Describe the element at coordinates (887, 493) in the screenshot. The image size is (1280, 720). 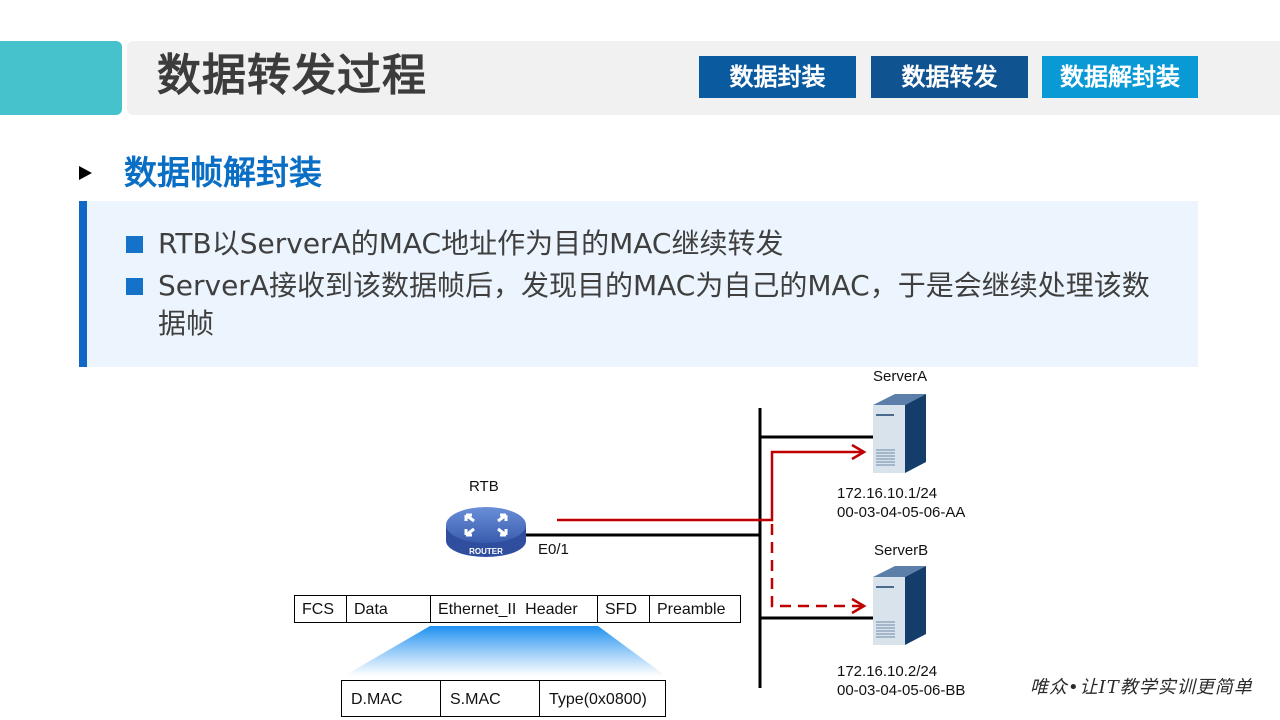
I see `servera-ip: 172.16.10.1/24` at that location.